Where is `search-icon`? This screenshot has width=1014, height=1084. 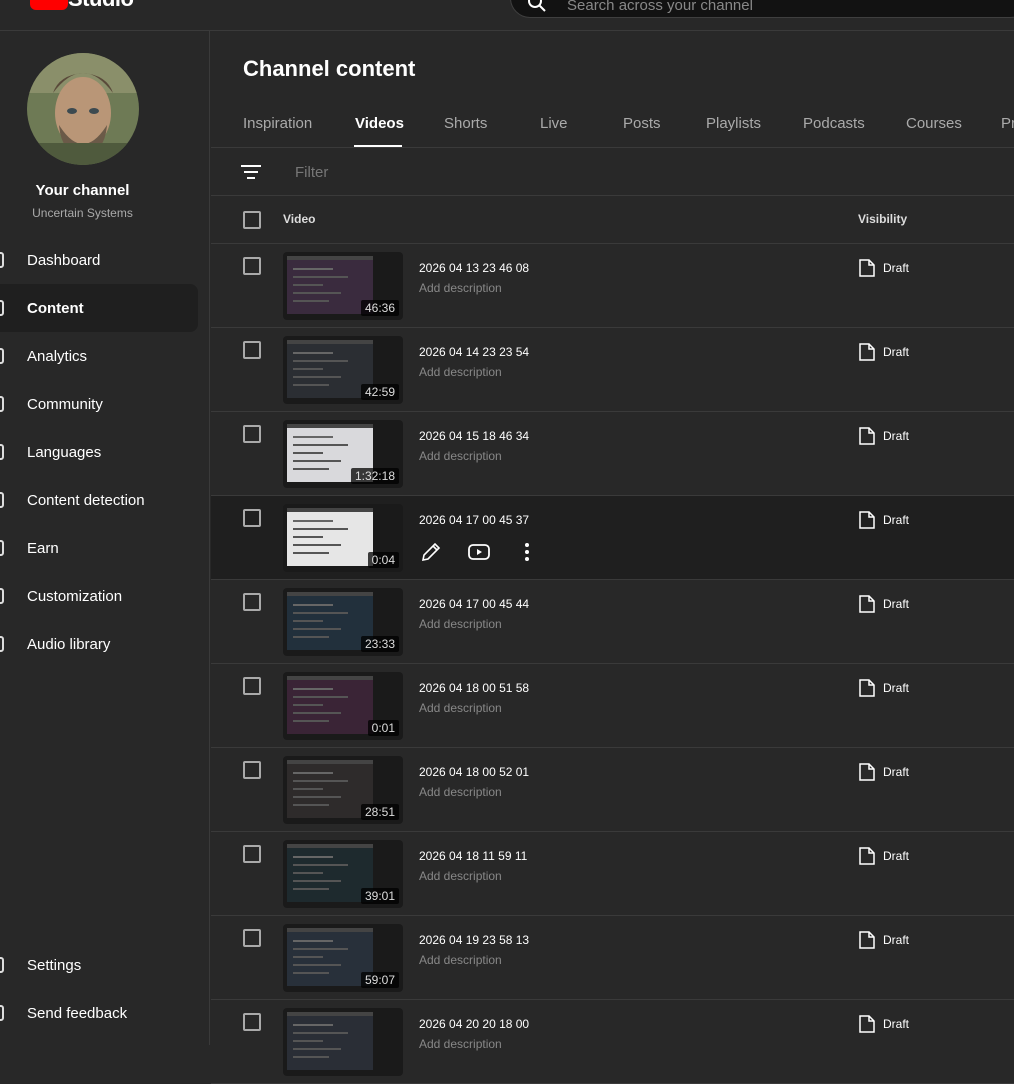
search-icon is located at coordinates (537, 6).